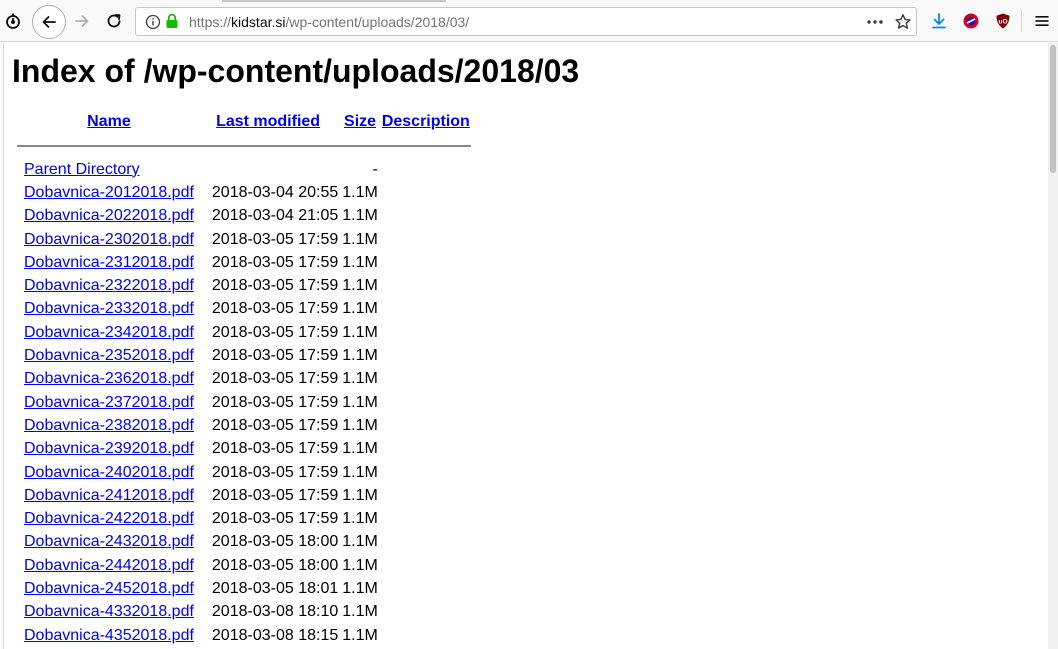  Describe the element at coordinates (109, 588) in the screenshot. I see `file-link: Dobavnica-2452018.pdf` at that location.